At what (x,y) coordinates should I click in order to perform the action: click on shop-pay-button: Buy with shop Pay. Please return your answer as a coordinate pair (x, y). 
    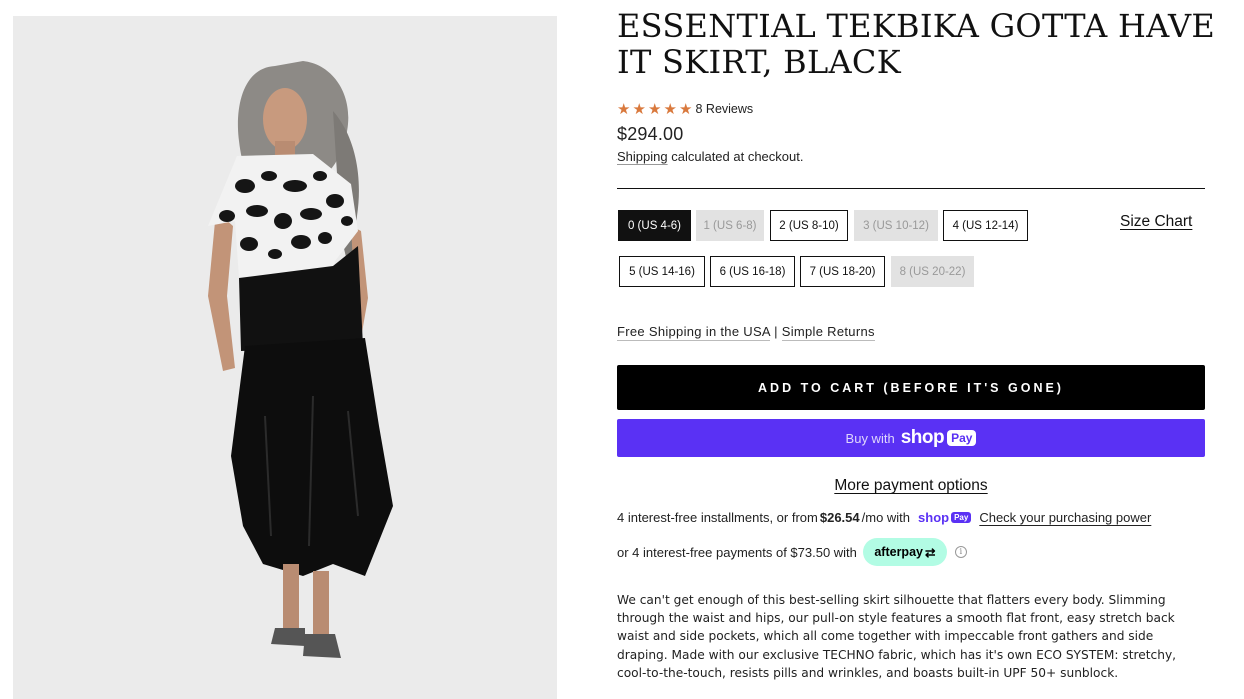
    Looking at the image, I should click on (911, 438).